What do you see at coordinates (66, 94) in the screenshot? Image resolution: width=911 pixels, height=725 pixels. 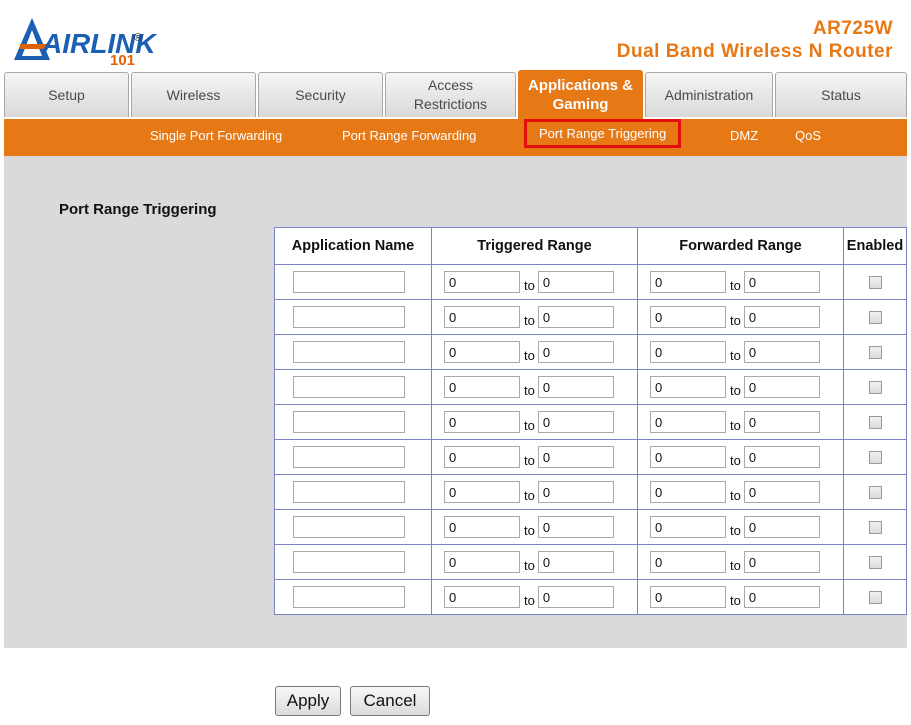 I see `tab-setup: Setup` at bounding box center [66, 94].